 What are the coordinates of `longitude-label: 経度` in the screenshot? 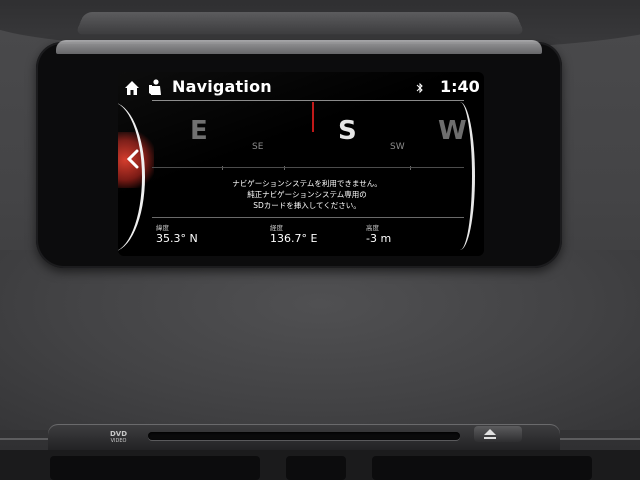 It's located at (276, 228).